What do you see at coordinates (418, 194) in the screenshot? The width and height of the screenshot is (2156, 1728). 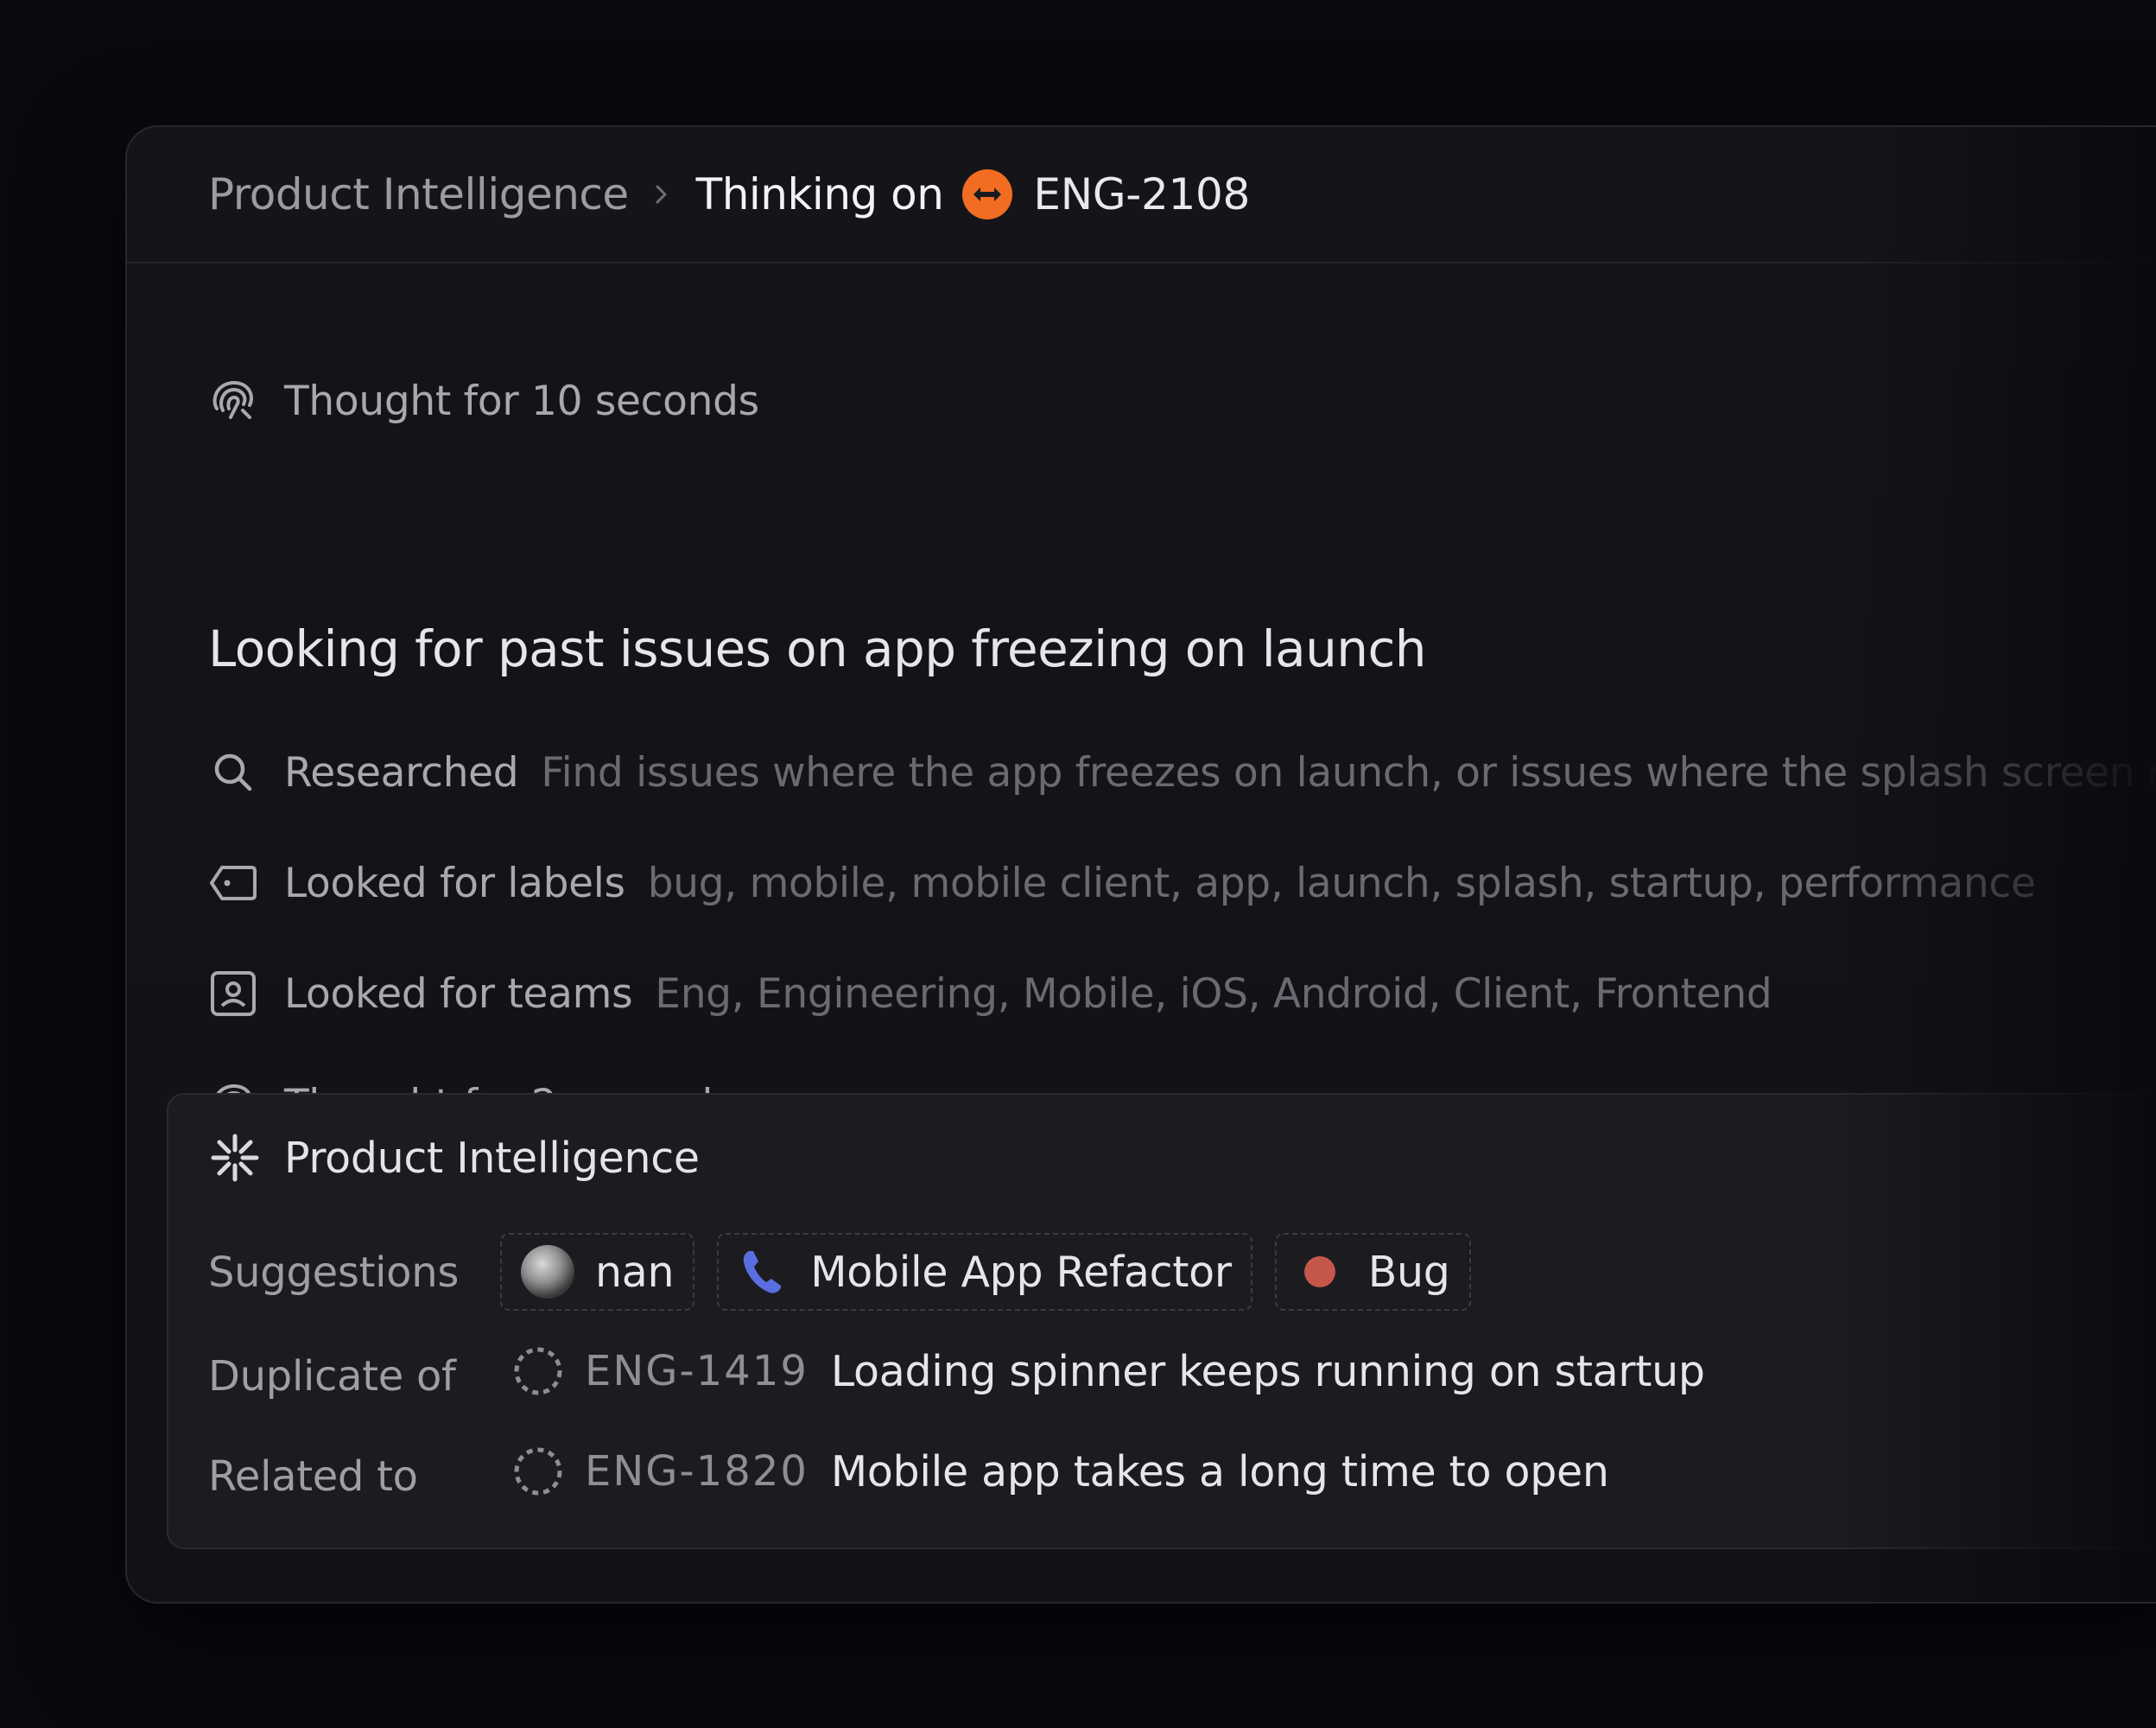 I see `breadcrumb-parent: Product Intelligence` at bounding box center [418, 194].